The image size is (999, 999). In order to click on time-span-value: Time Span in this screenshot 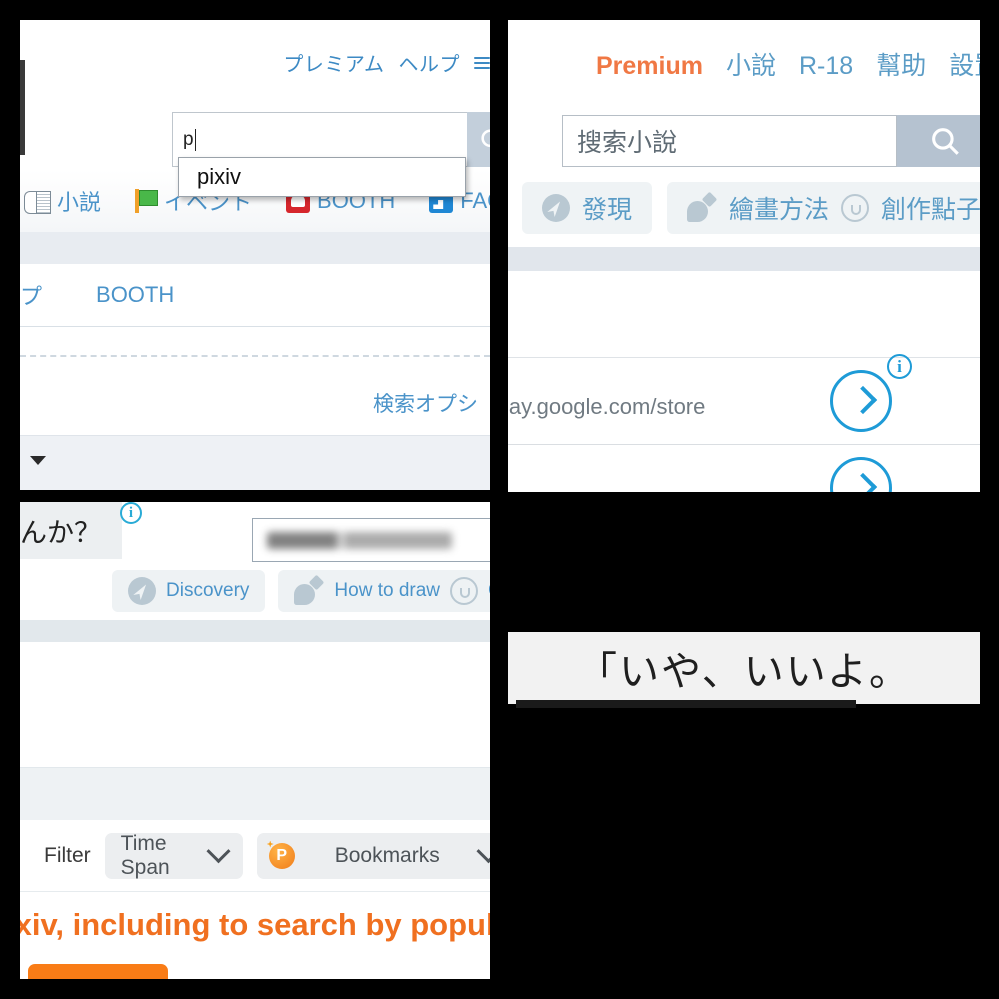, I will do `click(145, 855)`.